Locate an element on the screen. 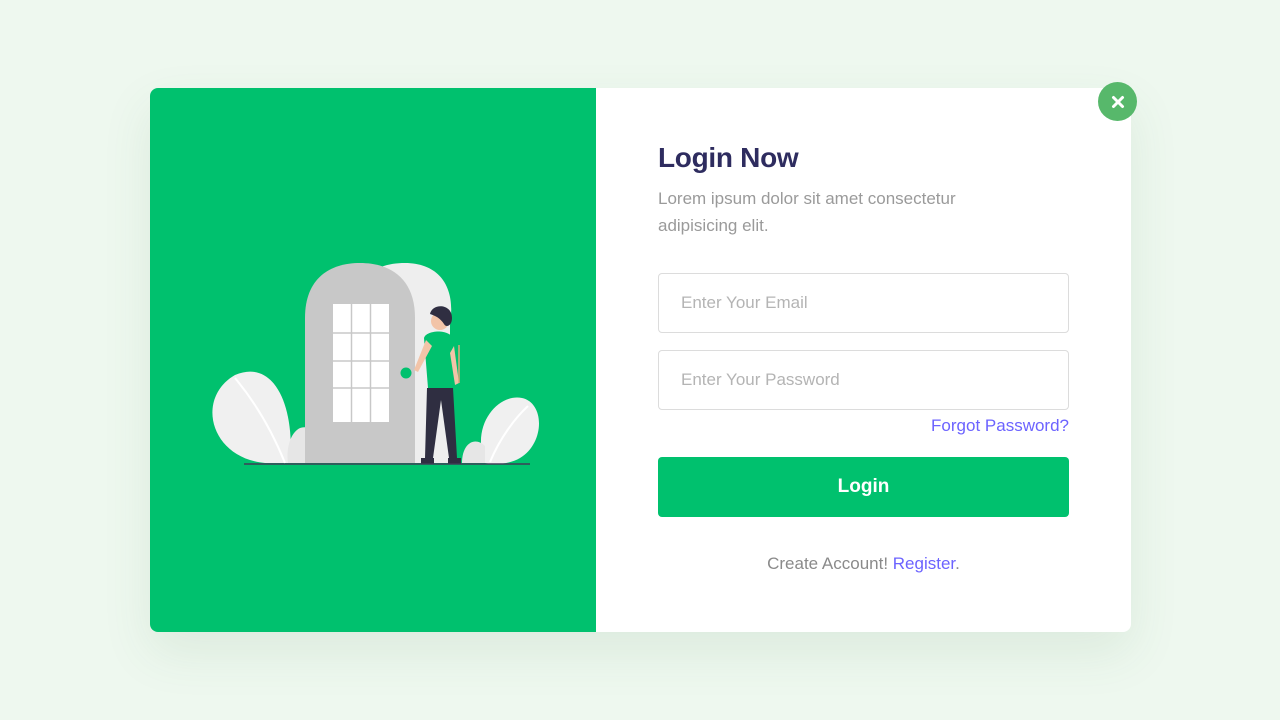 This screenshot has width=1280, height=720. register-link: Register is located at coordinates (924, 563).